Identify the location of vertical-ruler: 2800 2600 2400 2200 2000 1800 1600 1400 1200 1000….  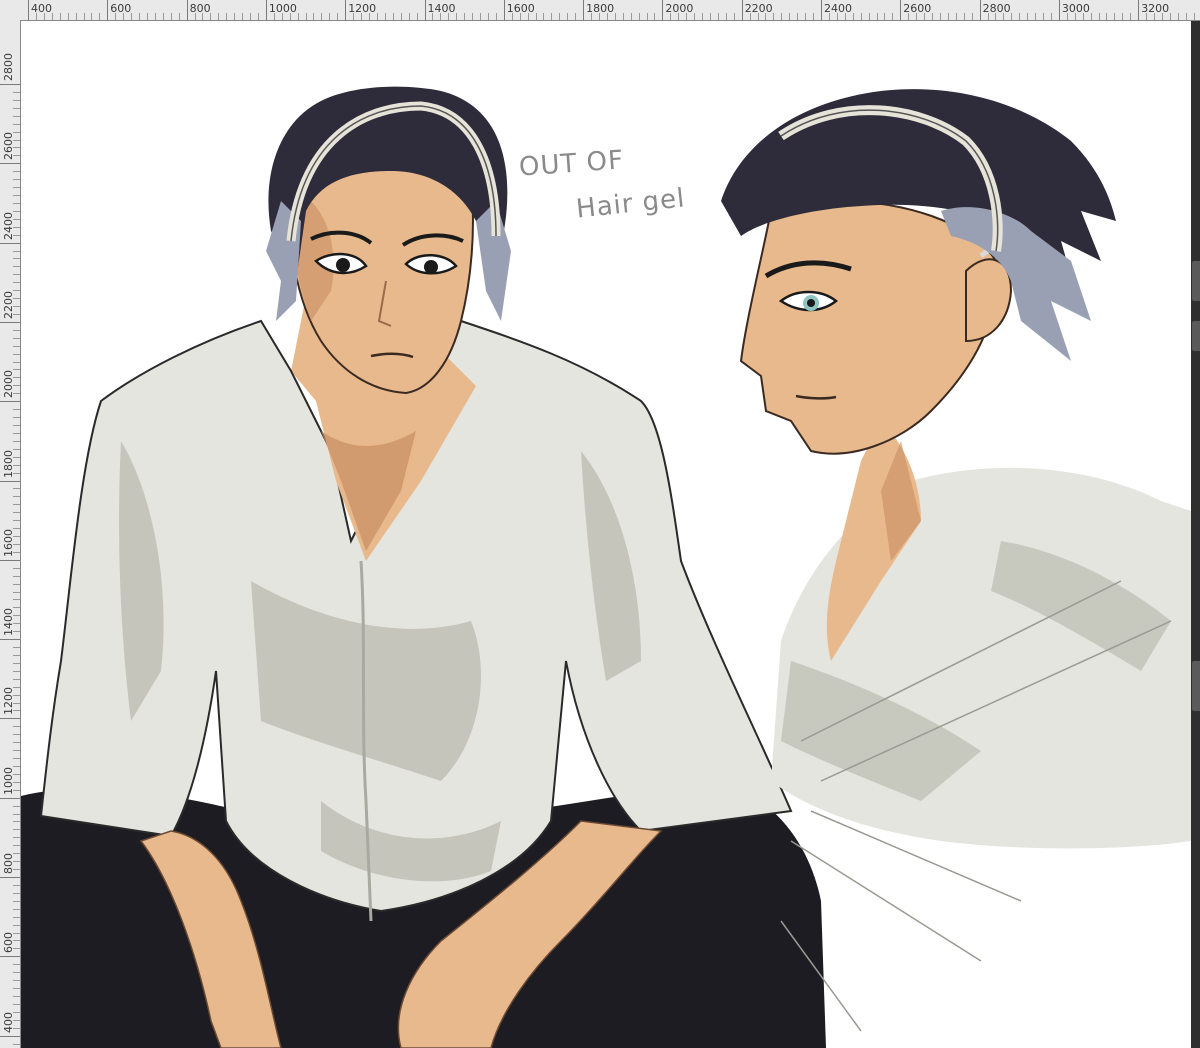
(10, 534).